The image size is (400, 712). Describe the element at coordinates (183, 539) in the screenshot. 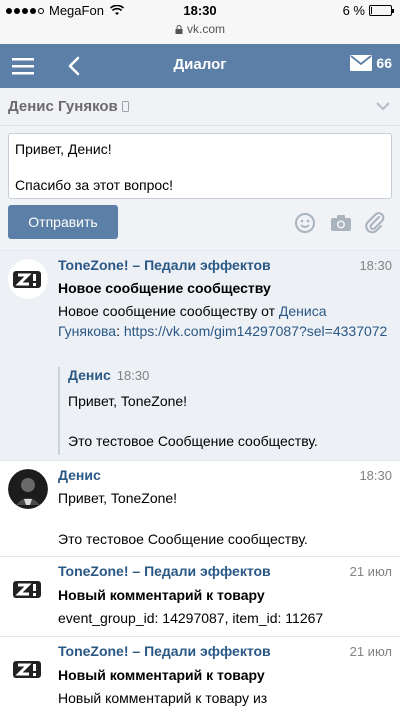

I see `message-line: Это тестовое Сообщение сообществу.` at that location.